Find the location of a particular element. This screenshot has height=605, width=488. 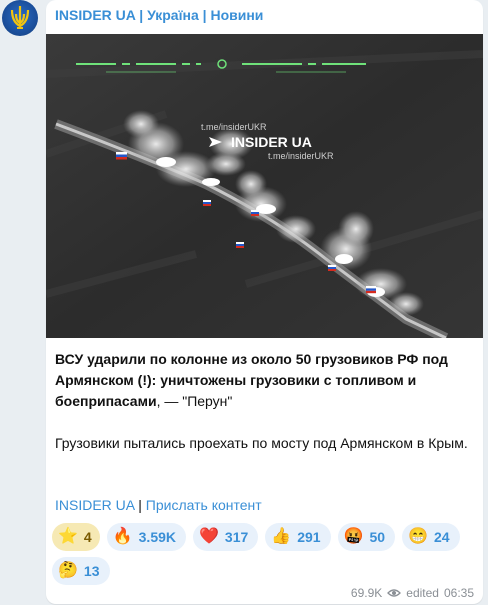

reaction-thinking: 🤔 13 is located at coordinates (81, 571).